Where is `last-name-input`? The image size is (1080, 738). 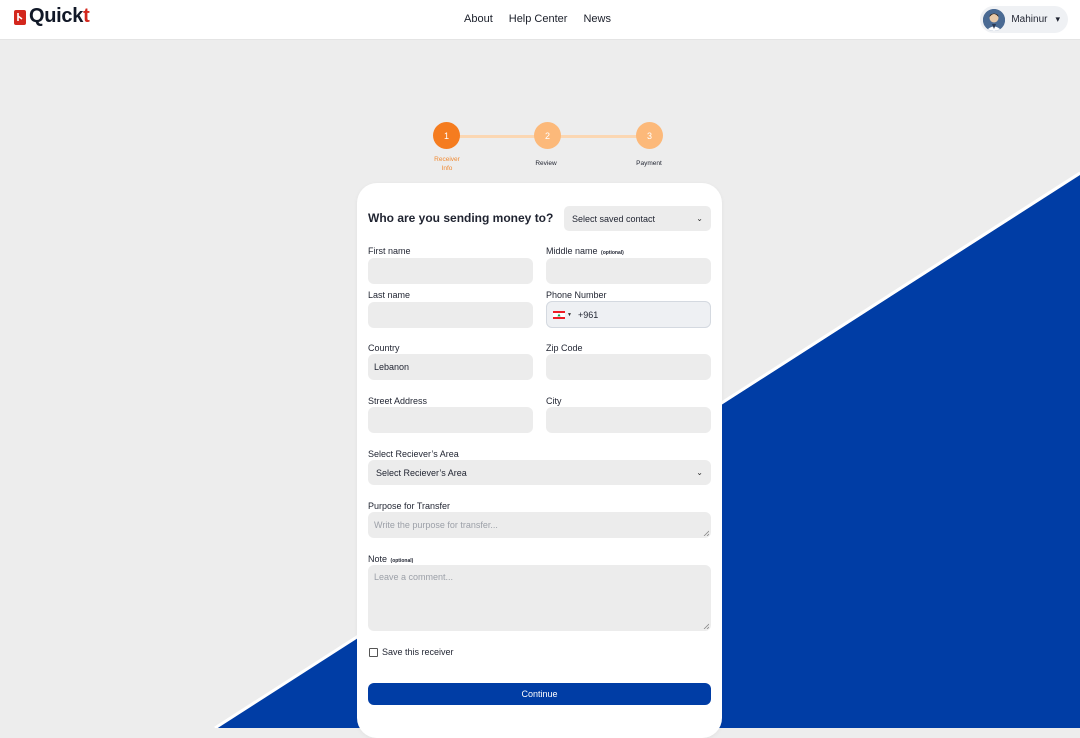 last-name-input is located at coordinates (450, 315).